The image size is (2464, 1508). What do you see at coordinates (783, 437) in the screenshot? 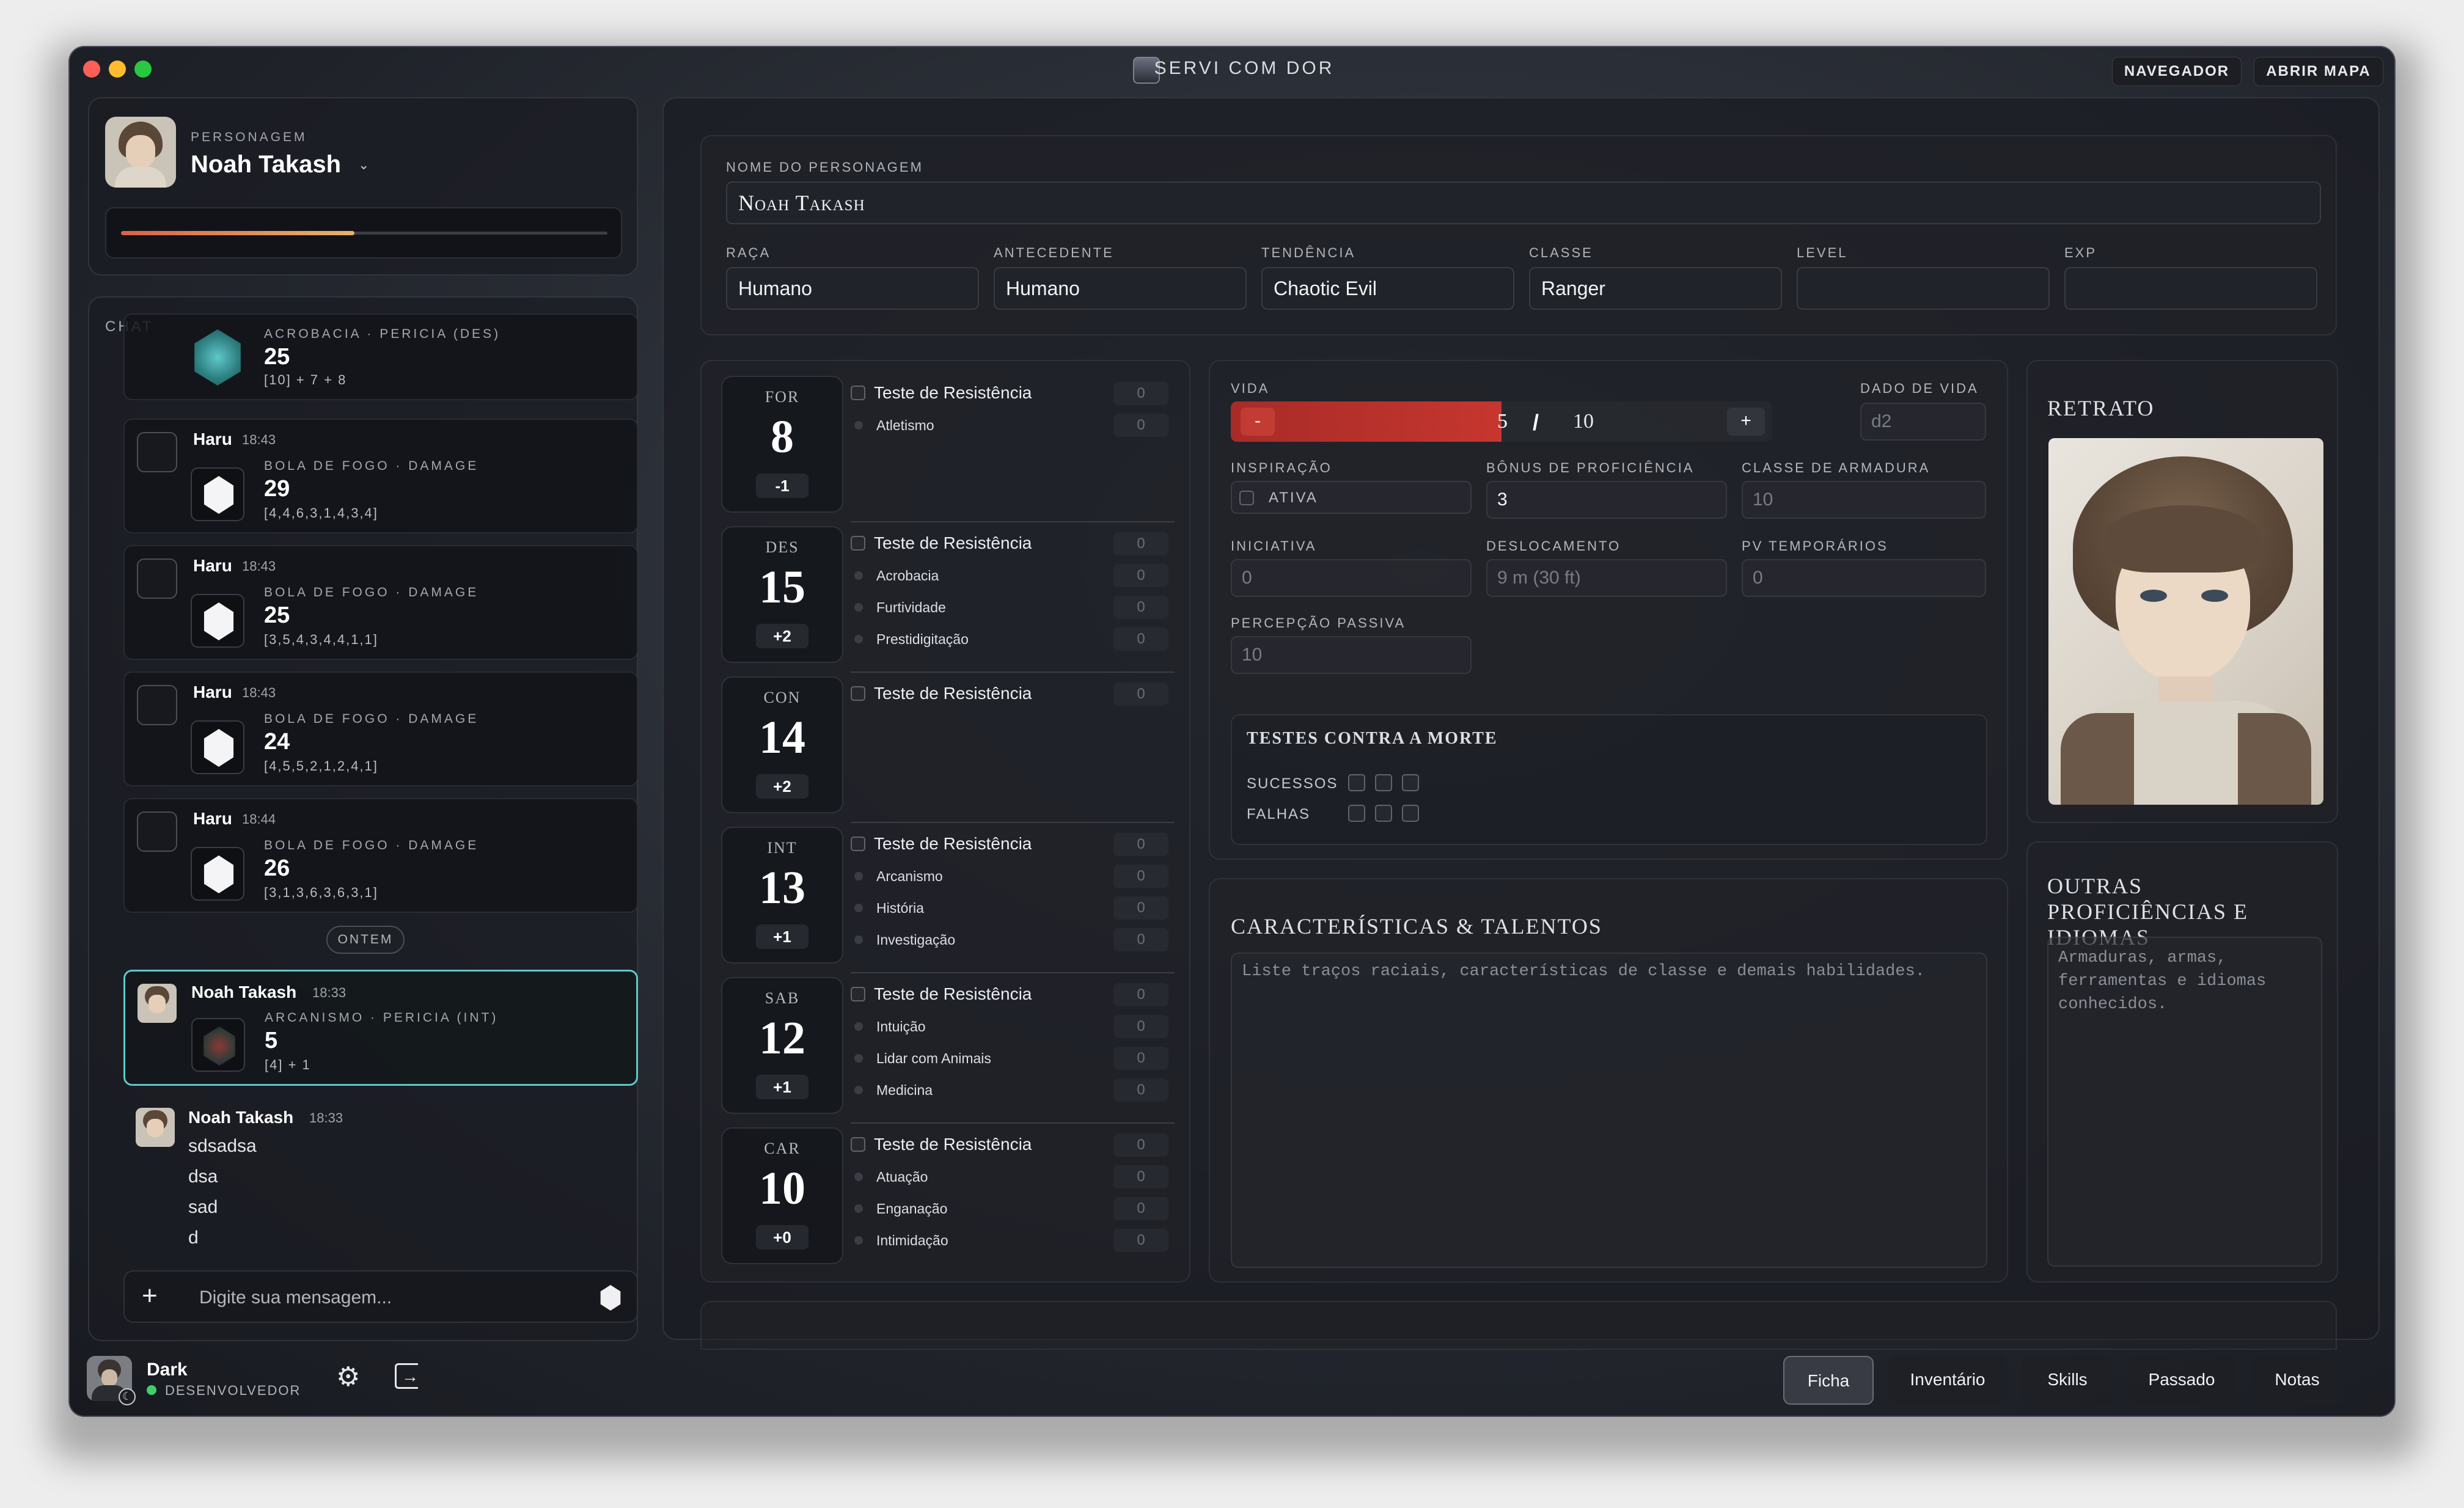
I see `ability-score: 8` at bounding box center [783, 437].